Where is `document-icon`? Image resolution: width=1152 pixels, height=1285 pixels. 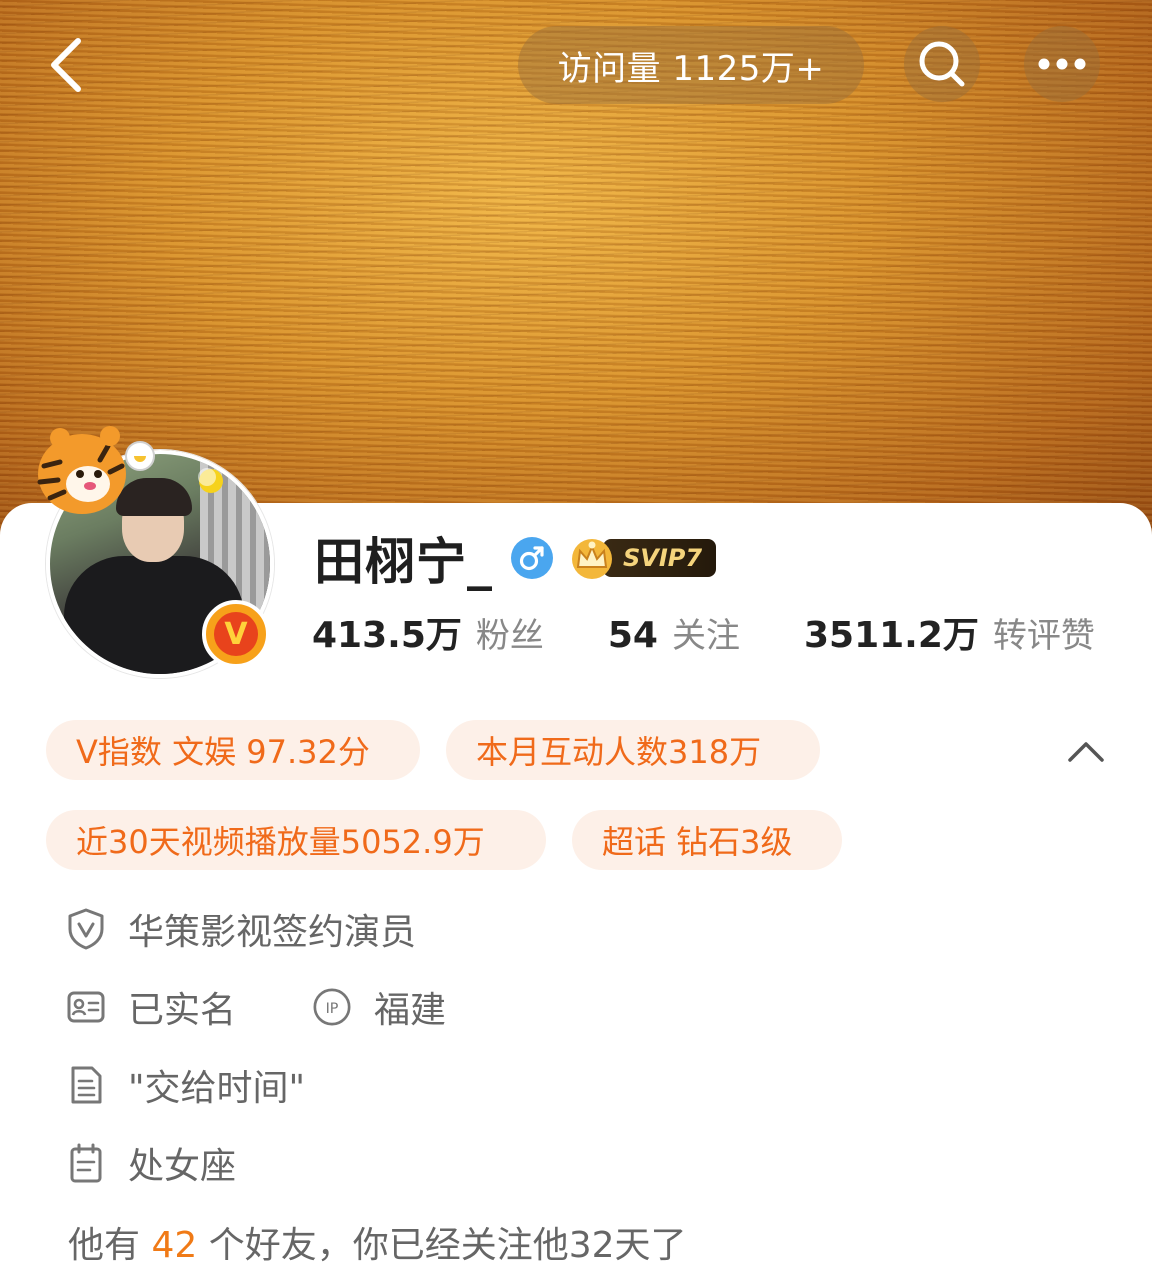 document-icon is located at coordinates (86, 1085).